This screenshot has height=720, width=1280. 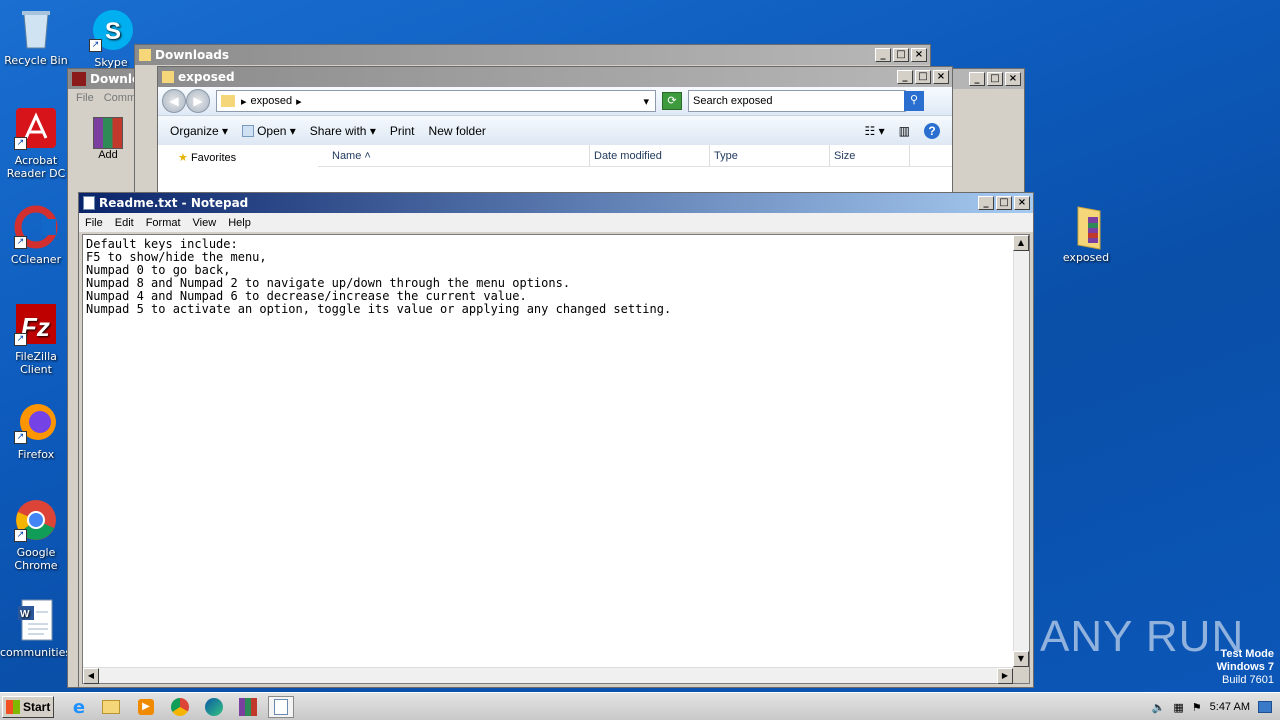 What do you see at coordinates (650, 155) in the screenshot?
I see `col-date-modified: Date modified` at bounding box center [650, 155].